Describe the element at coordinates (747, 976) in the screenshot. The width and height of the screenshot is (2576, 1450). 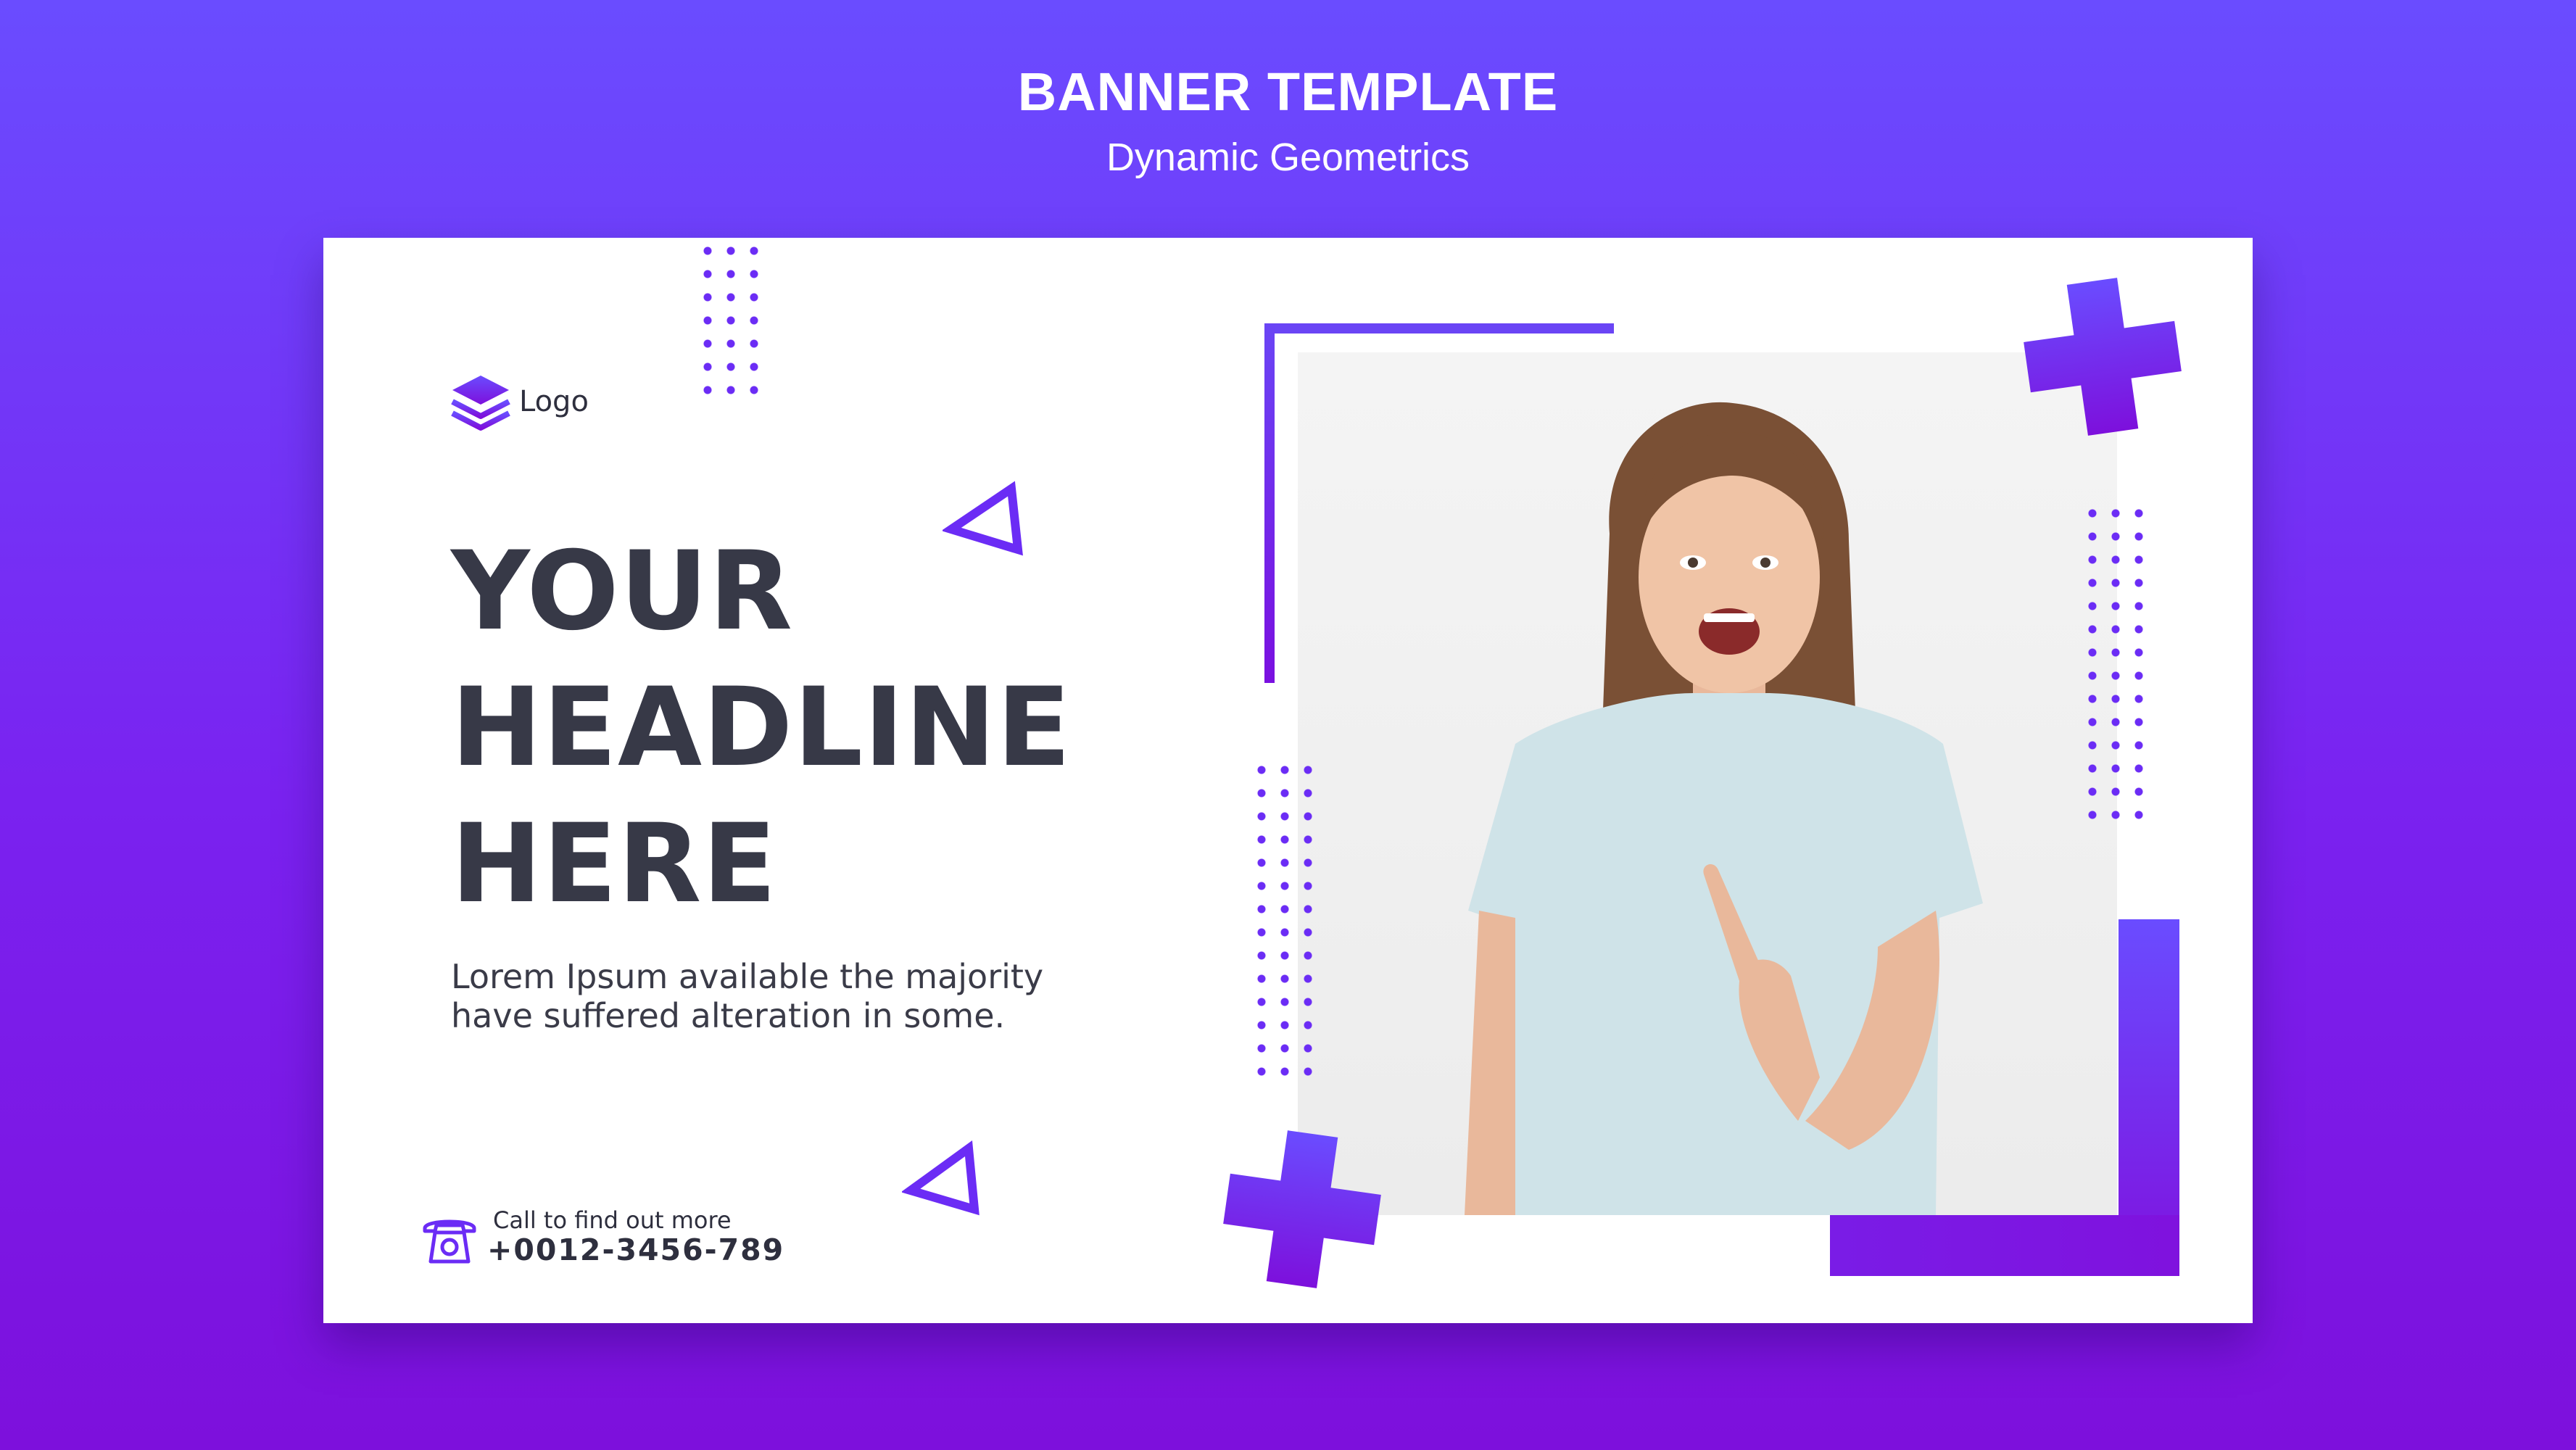
I see `body-line-1: Lorem Ipsum available the majority` at that location.